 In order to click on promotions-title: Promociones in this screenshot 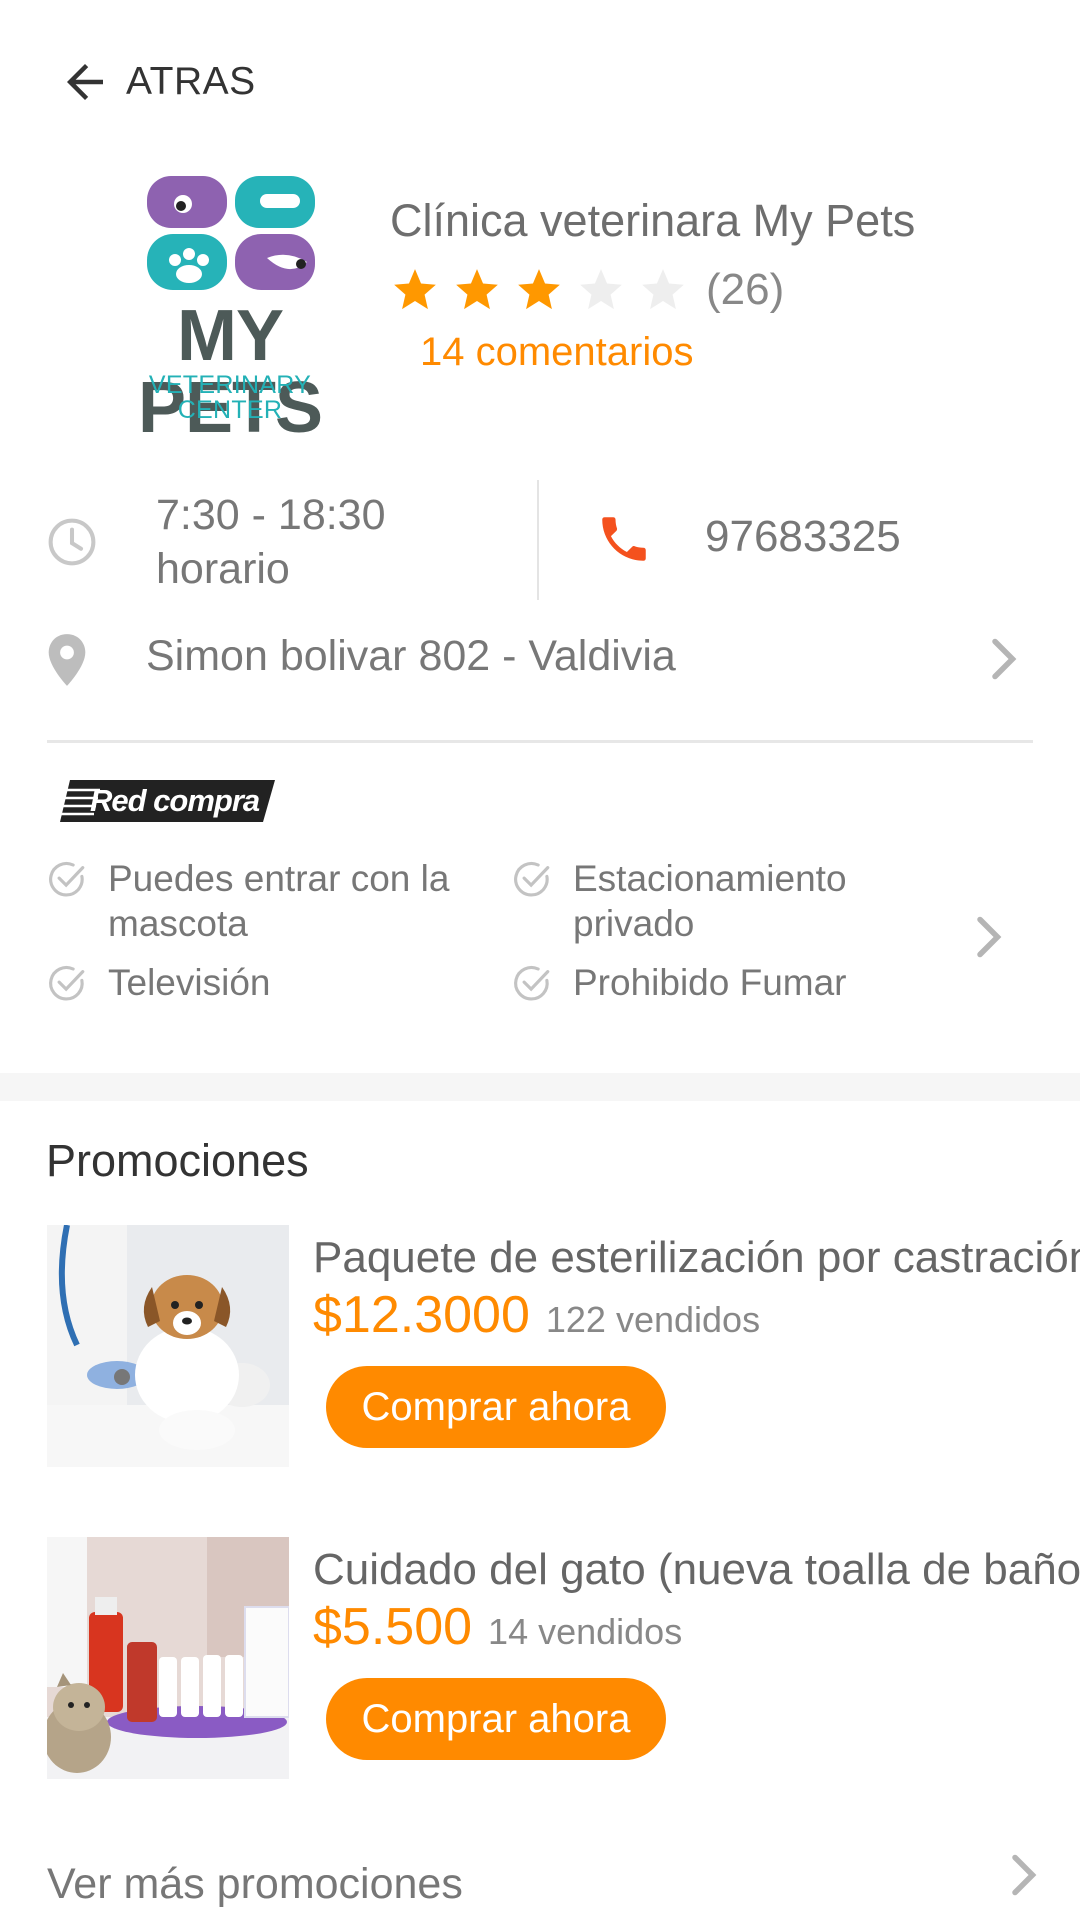, I will do `click(177, 1160)`.